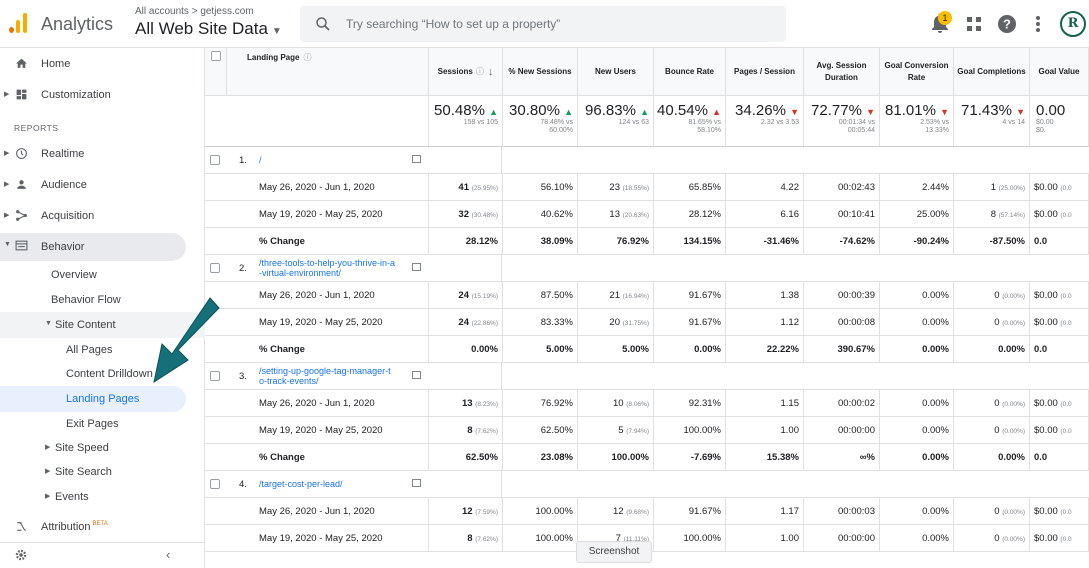 The height and width of the screenshot is (568, 1089). Describe the element at coordinates (993, 214) in the screenshot. I see `cell-value: 8` at that location.